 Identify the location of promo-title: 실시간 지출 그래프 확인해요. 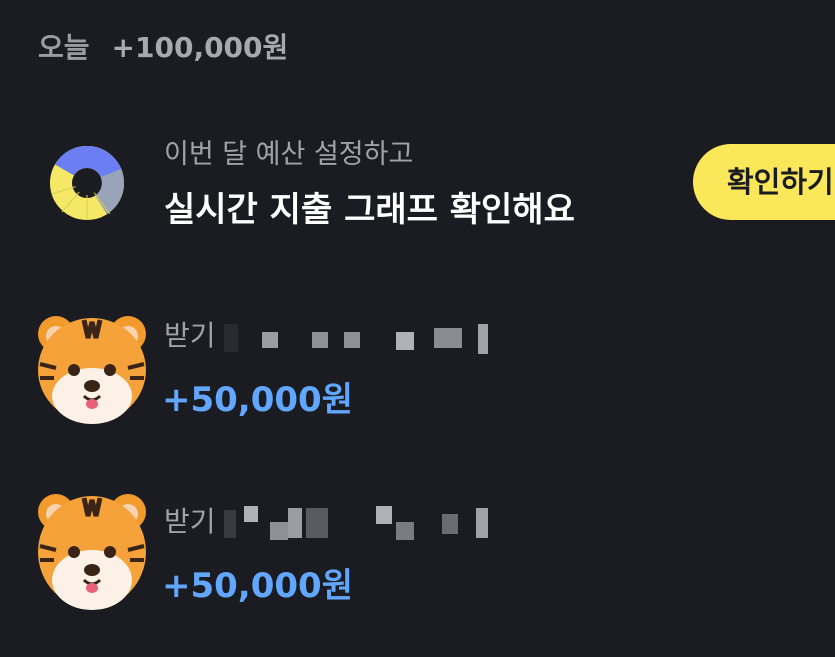
(369, 210).